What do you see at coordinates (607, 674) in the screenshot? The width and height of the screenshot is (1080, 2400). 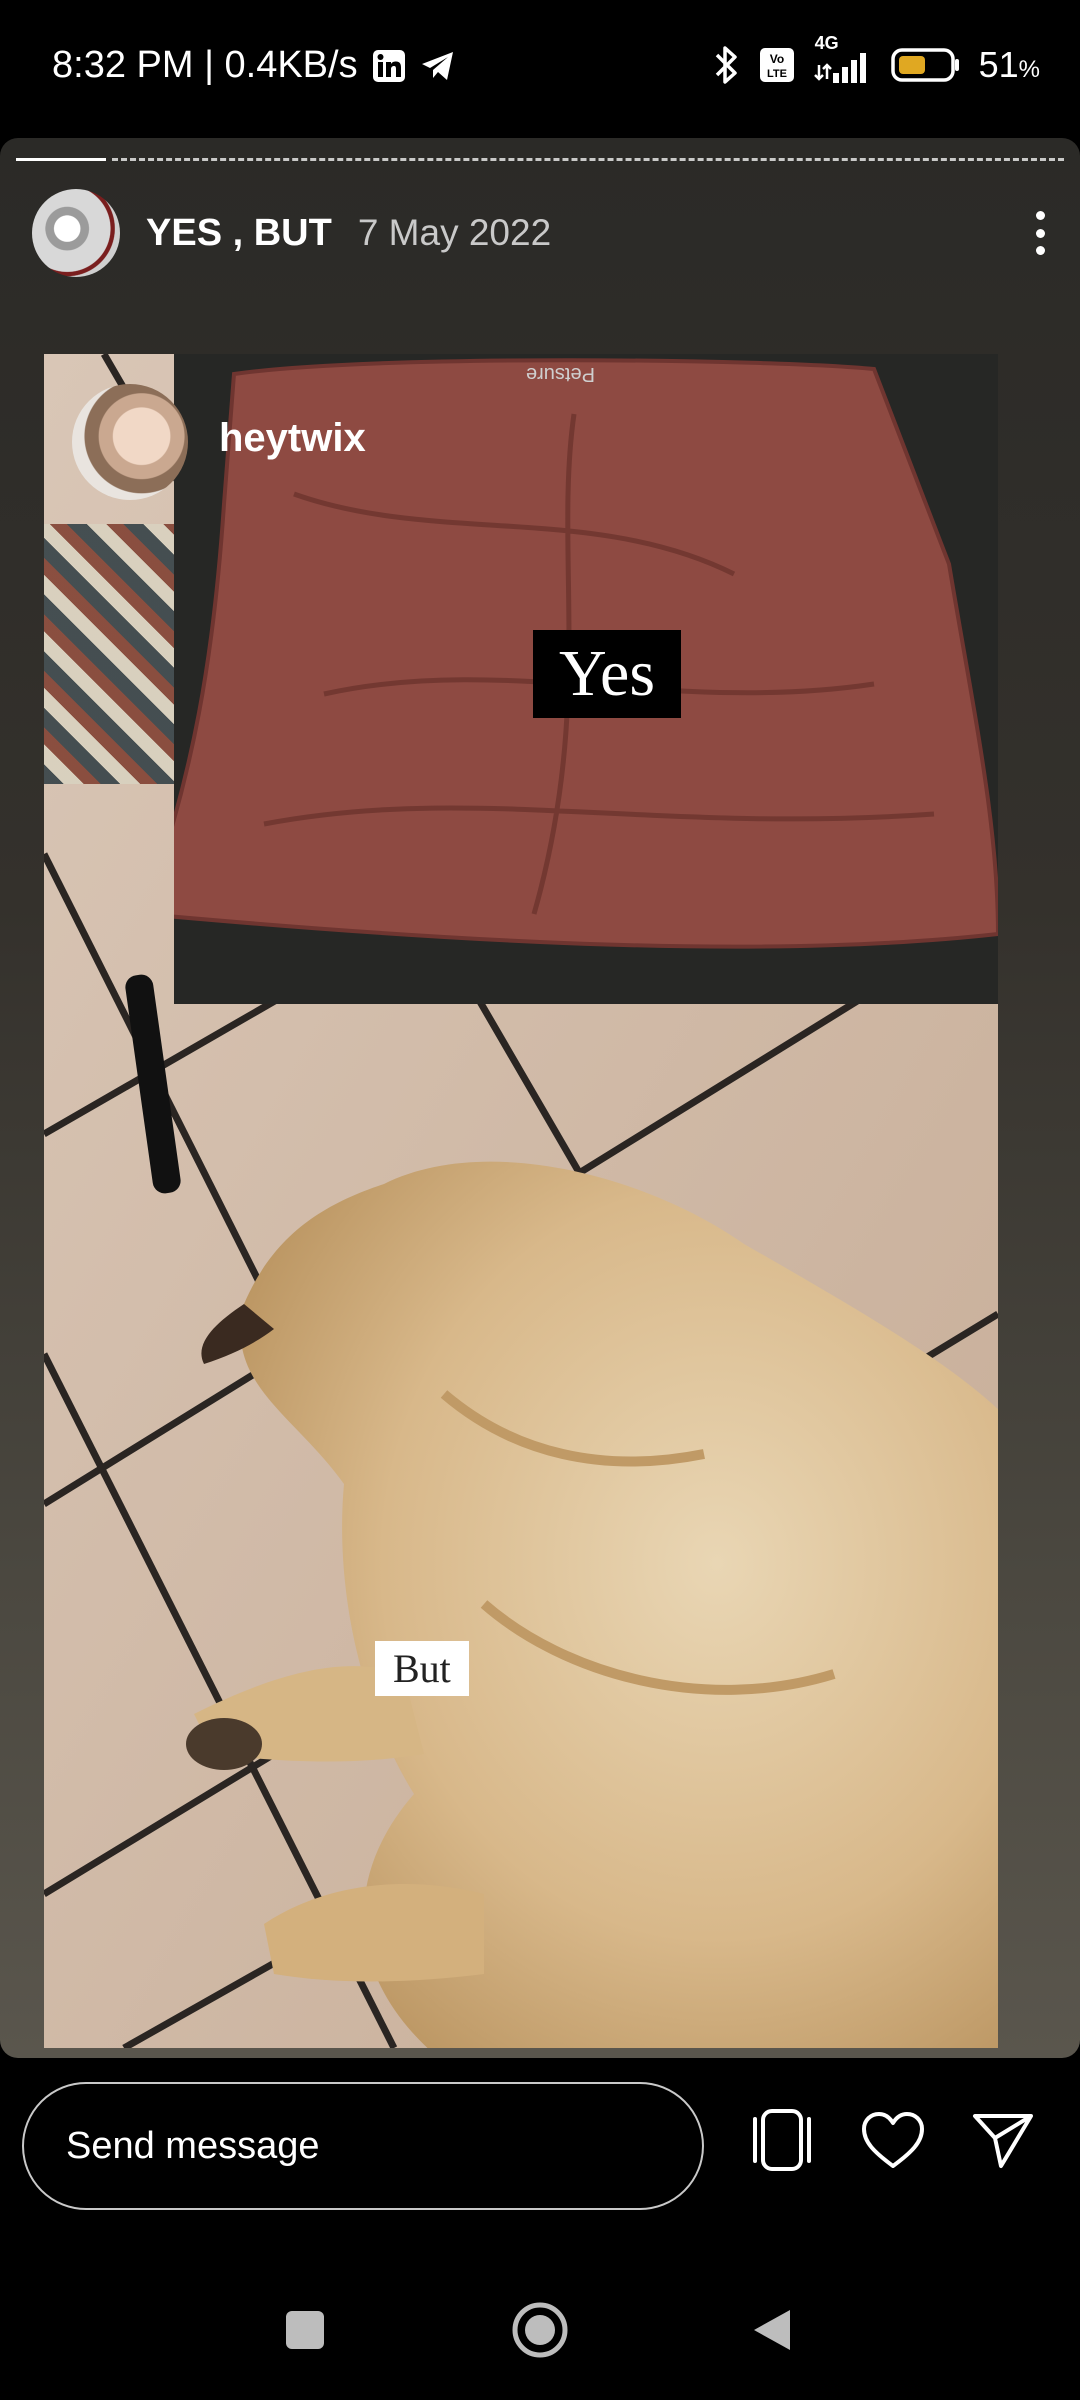 I see `yes-caption: Yes` at bounding box center [607, 674].